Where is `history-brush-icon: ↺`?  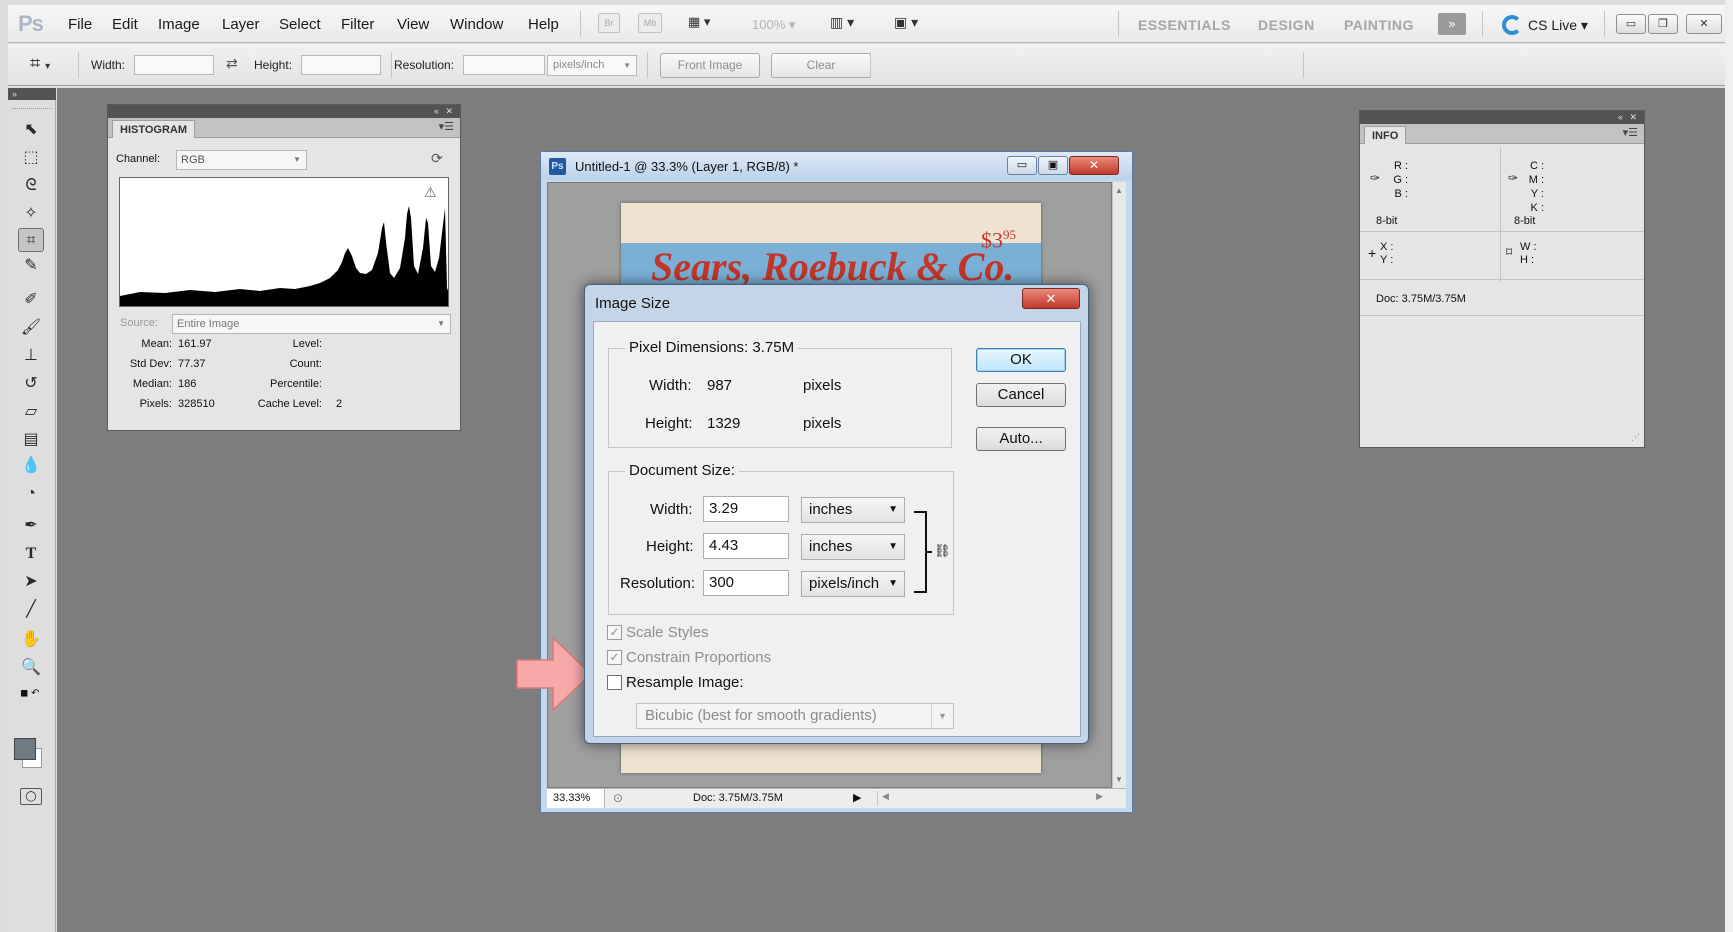
history-brush-icon: ↺ is located at coordinates (31, 384).